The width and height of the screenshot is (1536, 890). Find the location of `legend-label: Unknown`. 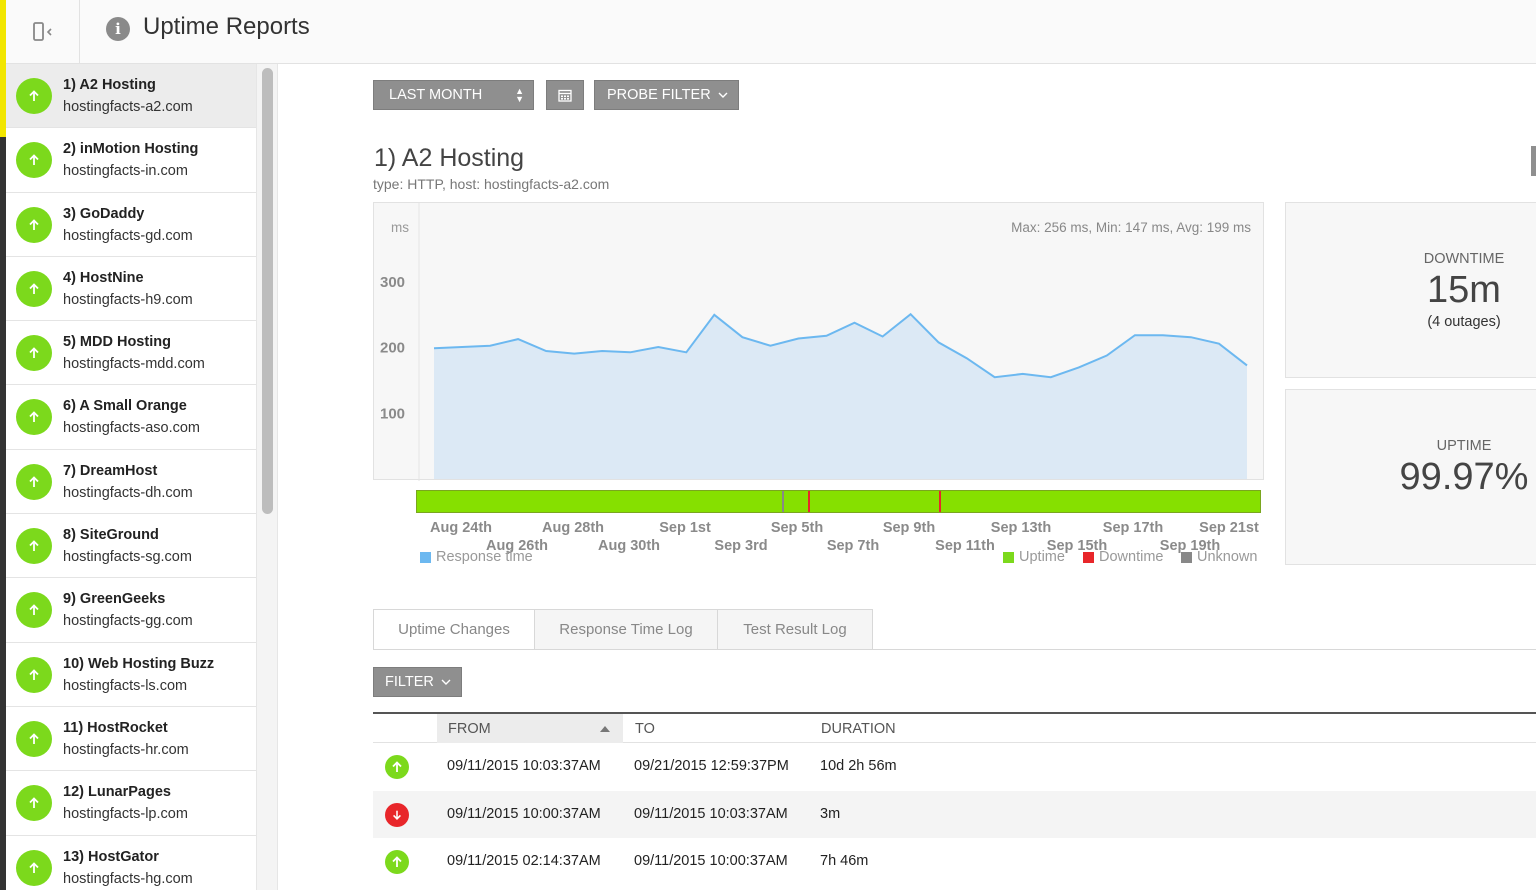

legend-label: Unknown is located at coordinates (1227, 557).